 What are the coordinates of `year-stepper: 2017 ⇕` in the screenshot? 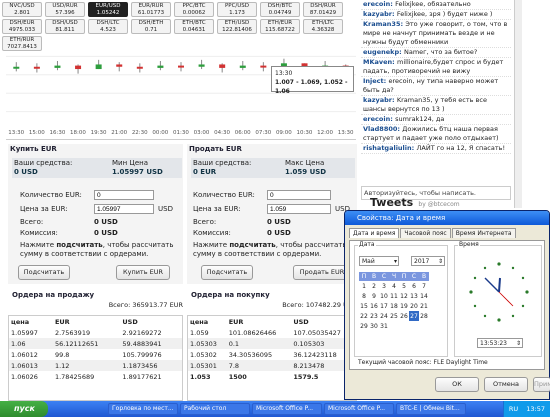 It's located at (428, 261).